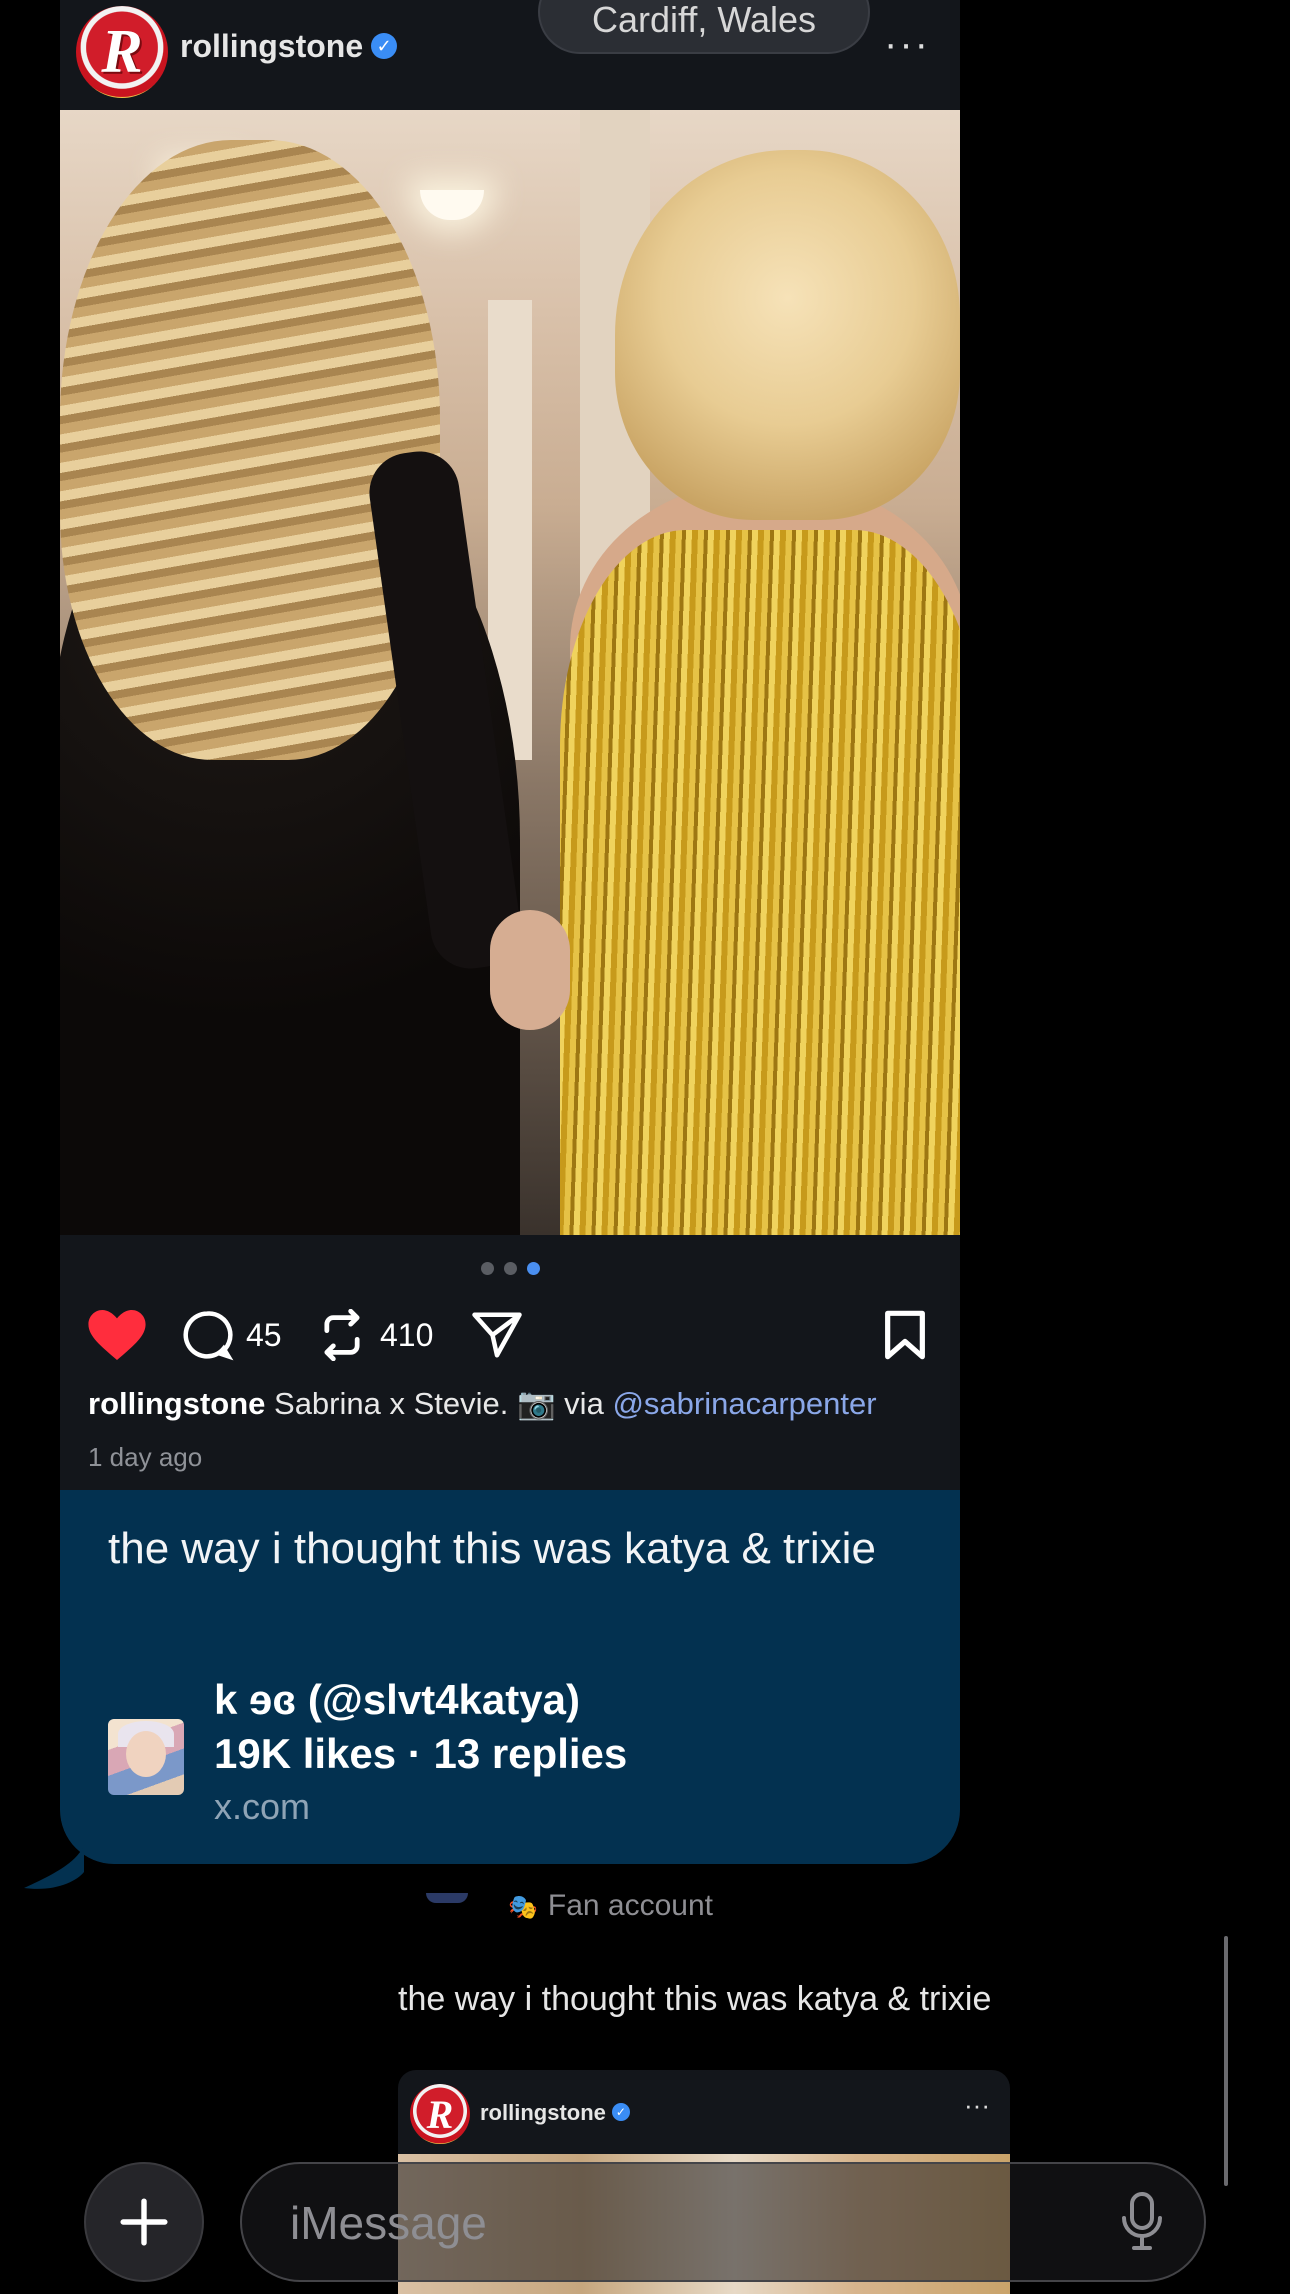  What do you see at coordinates (342, 1335) in the screenshot?
I see `repost-icon` at bounding box center [342, 1335].